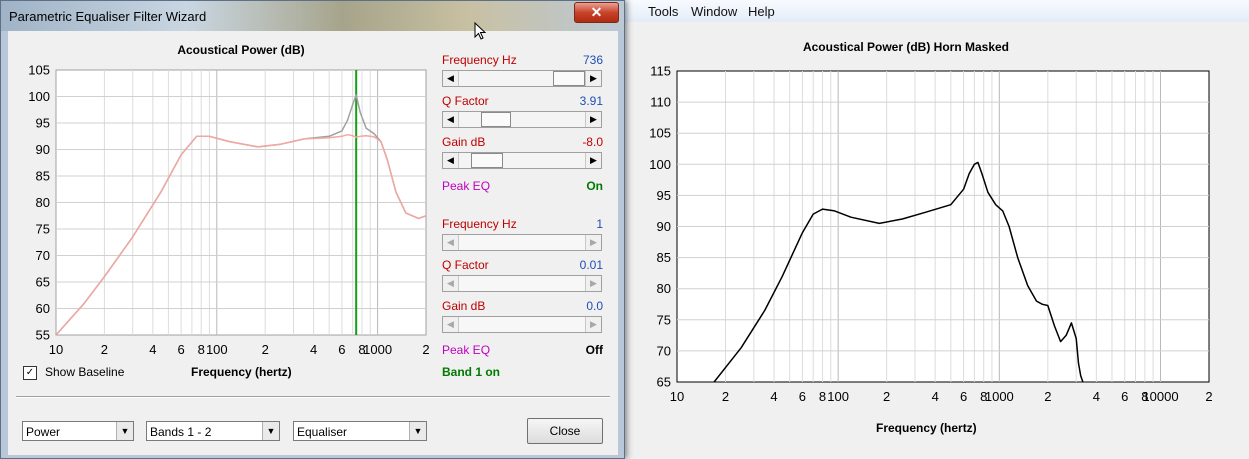  Describe the element at coordinates (596, 12) in the screenshot. I see `dialog-close-icon: ✕` at that location.